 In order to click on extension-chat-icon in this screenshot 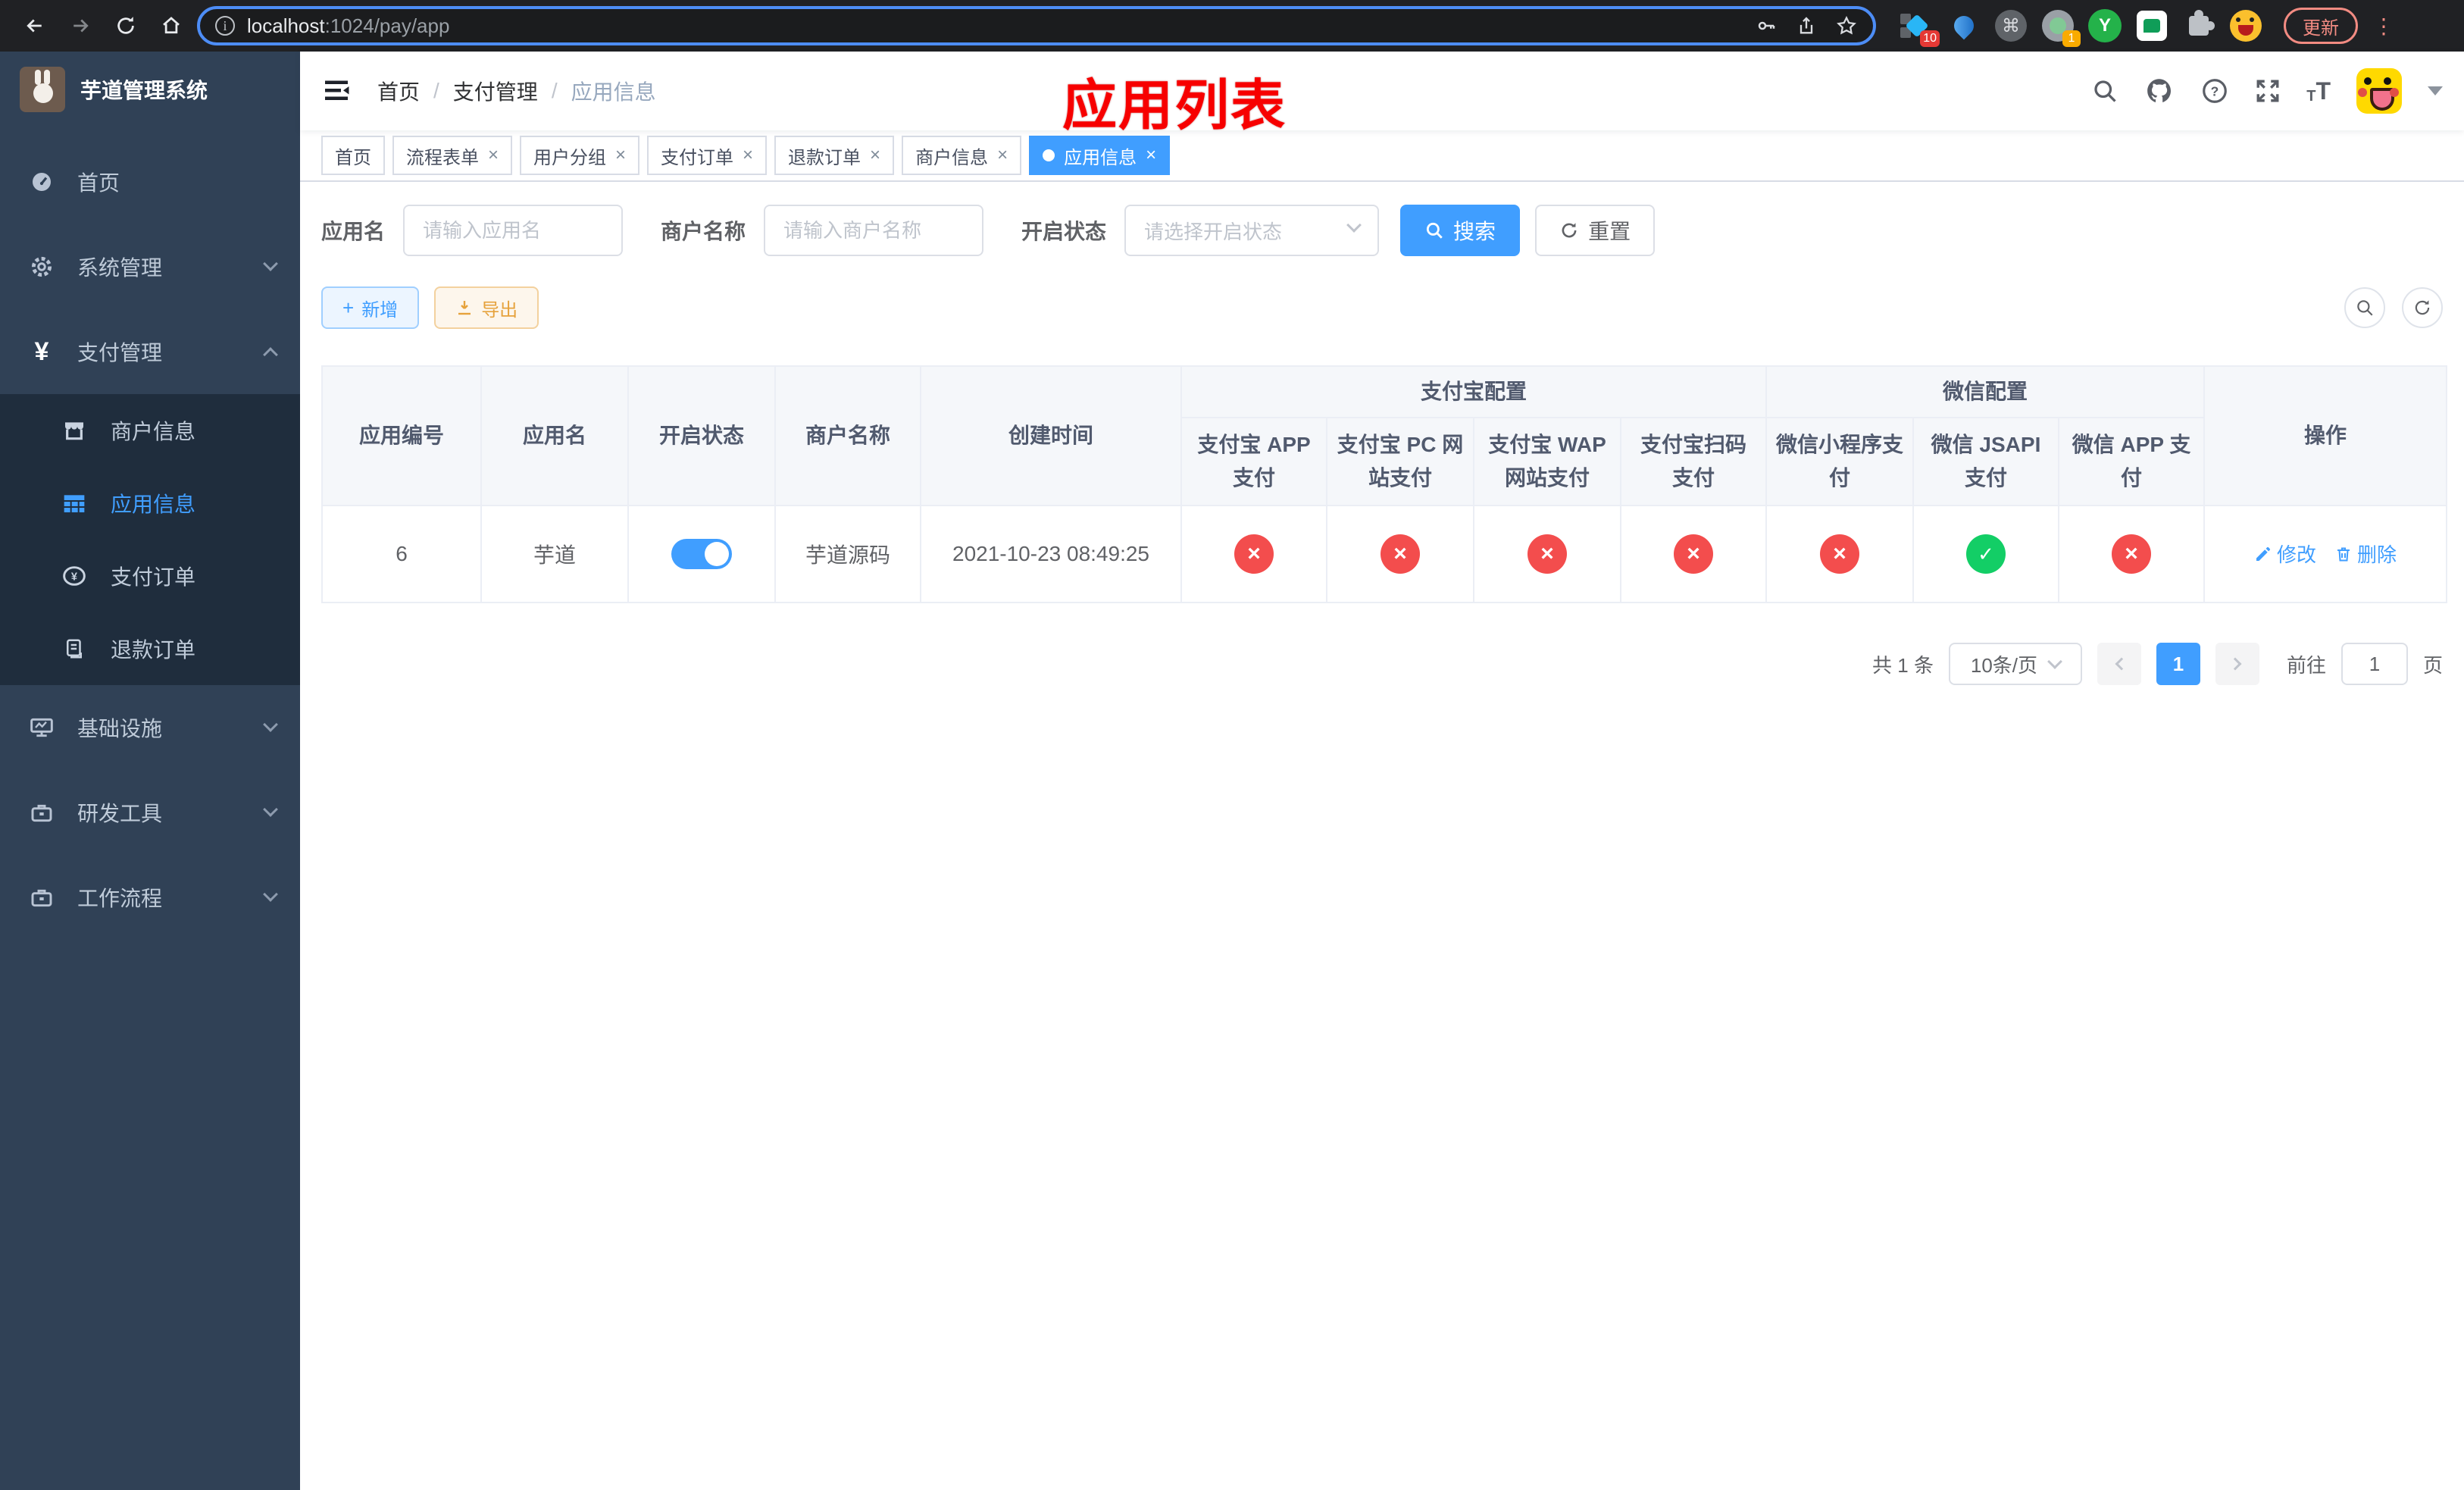, I will do `click(2152, 26)`.